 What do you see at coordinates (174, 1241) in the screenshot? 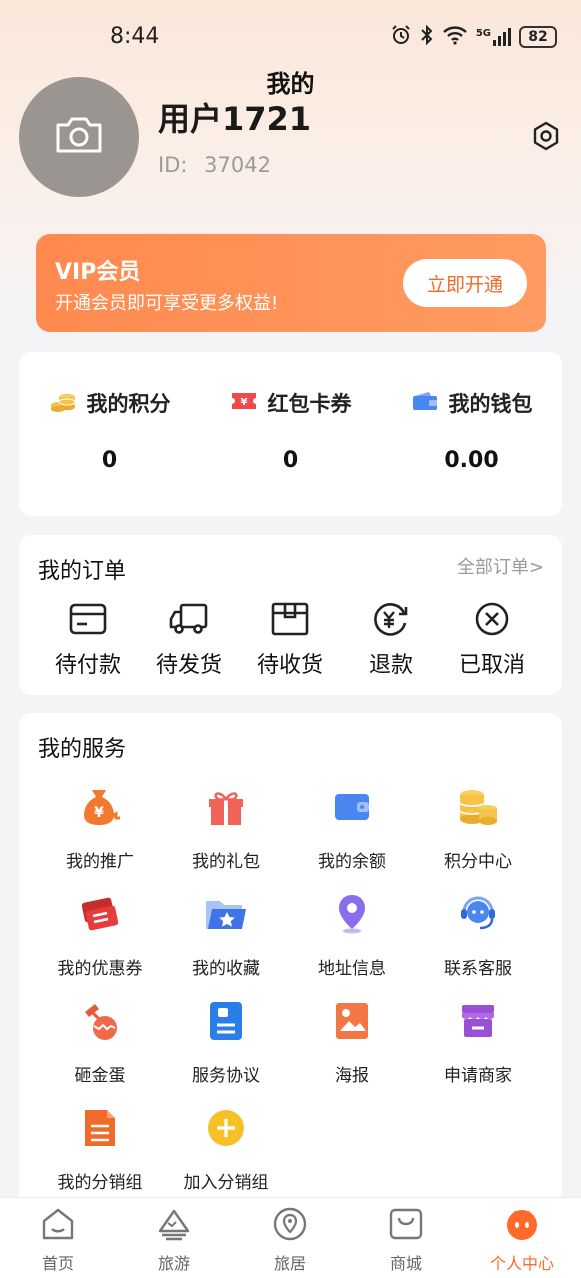
I see `tab-travel: 旅游` at bounding box center [174, 1241].